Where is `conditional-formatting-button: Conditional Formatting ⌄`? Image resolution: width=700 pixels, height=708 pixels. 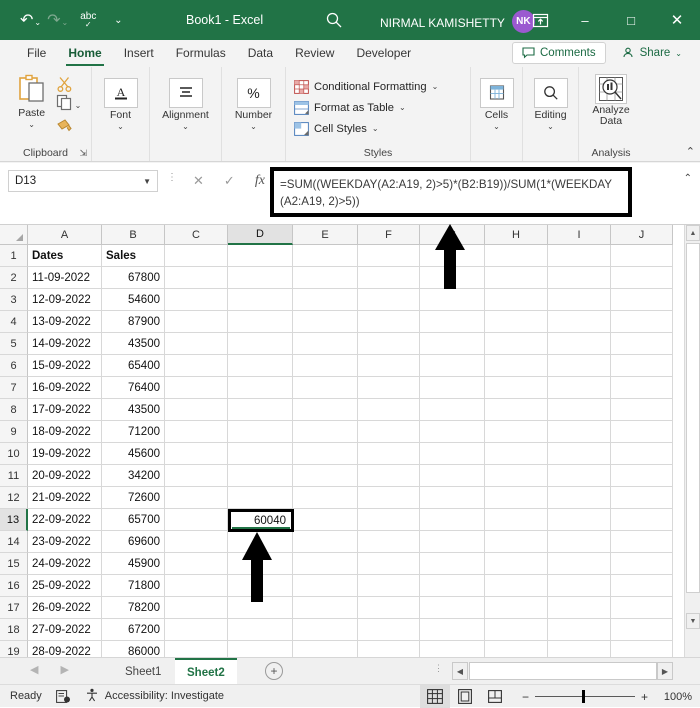
conditional-formatting-button: Conditional Formatting ⌄ is located at coordinates (366, 86).